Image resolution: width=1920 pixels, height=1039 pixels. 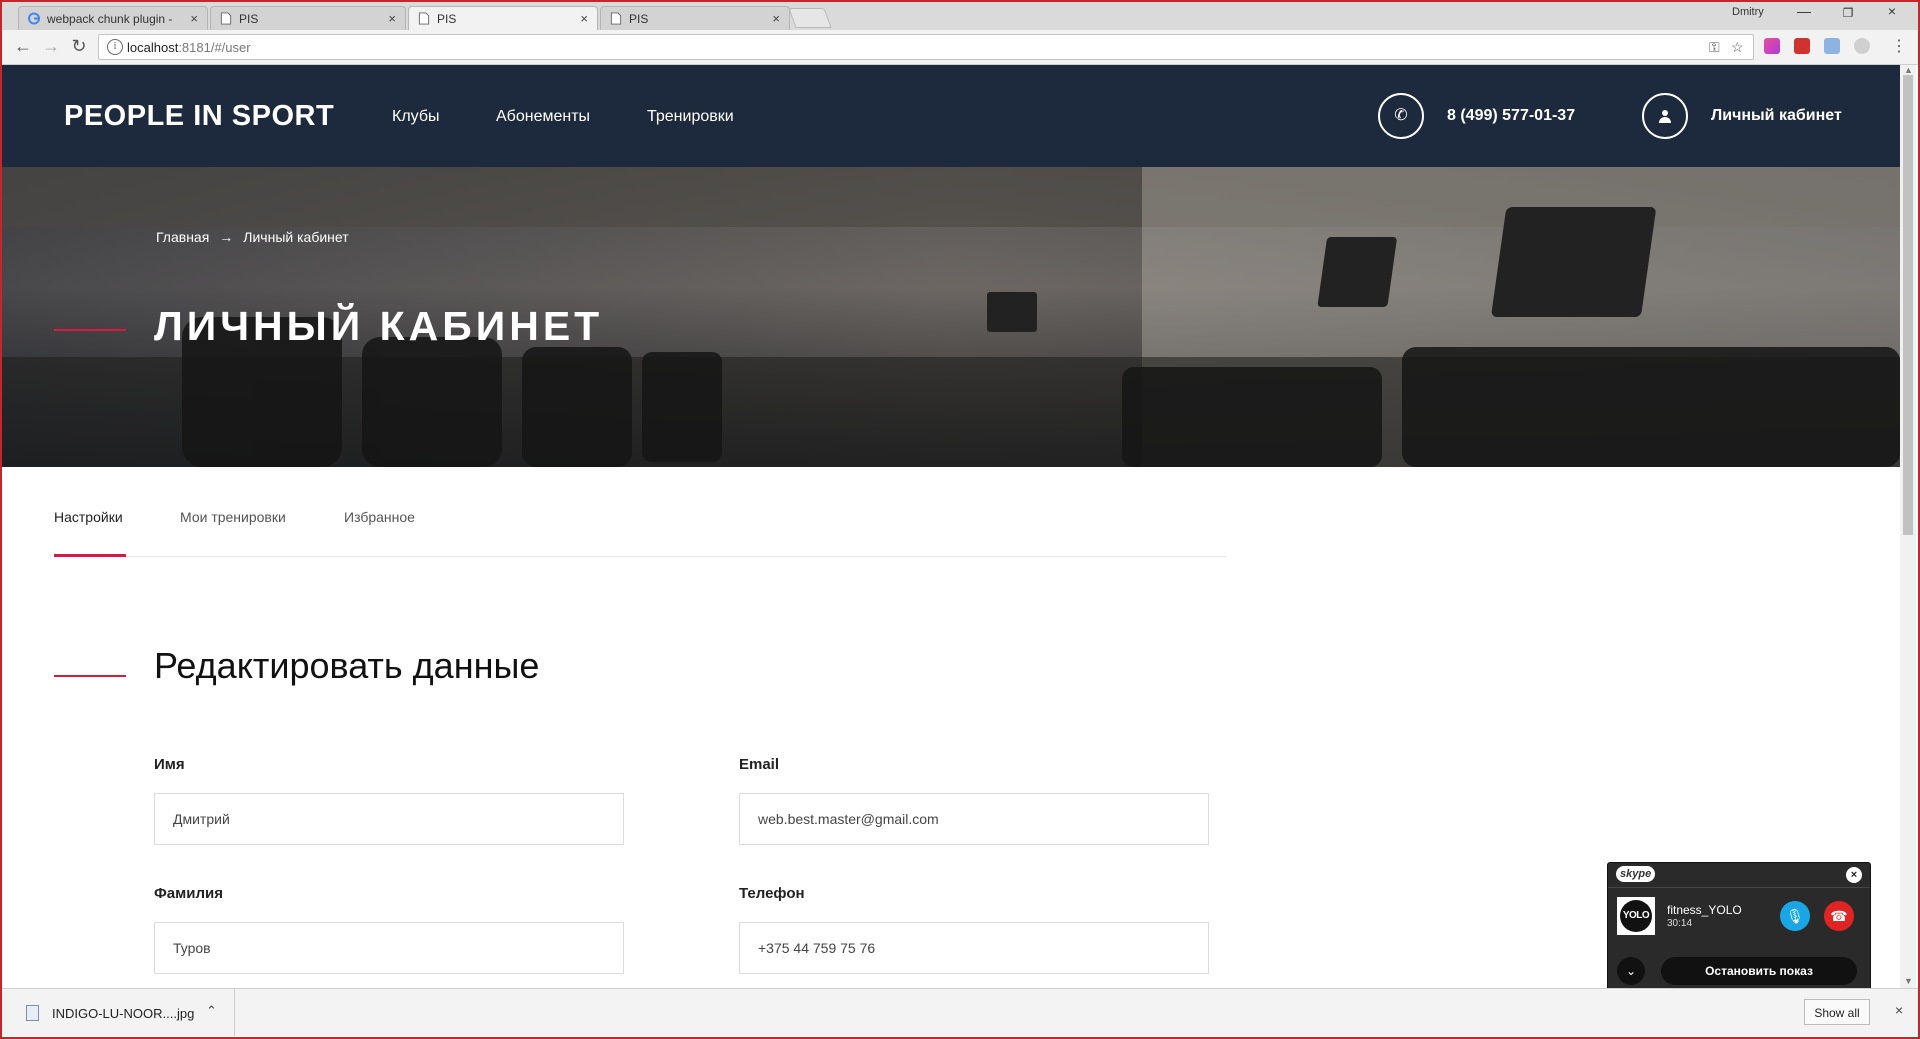 I want to click on chevron-up-icon: ⌃, so click(x=211, y=1011).